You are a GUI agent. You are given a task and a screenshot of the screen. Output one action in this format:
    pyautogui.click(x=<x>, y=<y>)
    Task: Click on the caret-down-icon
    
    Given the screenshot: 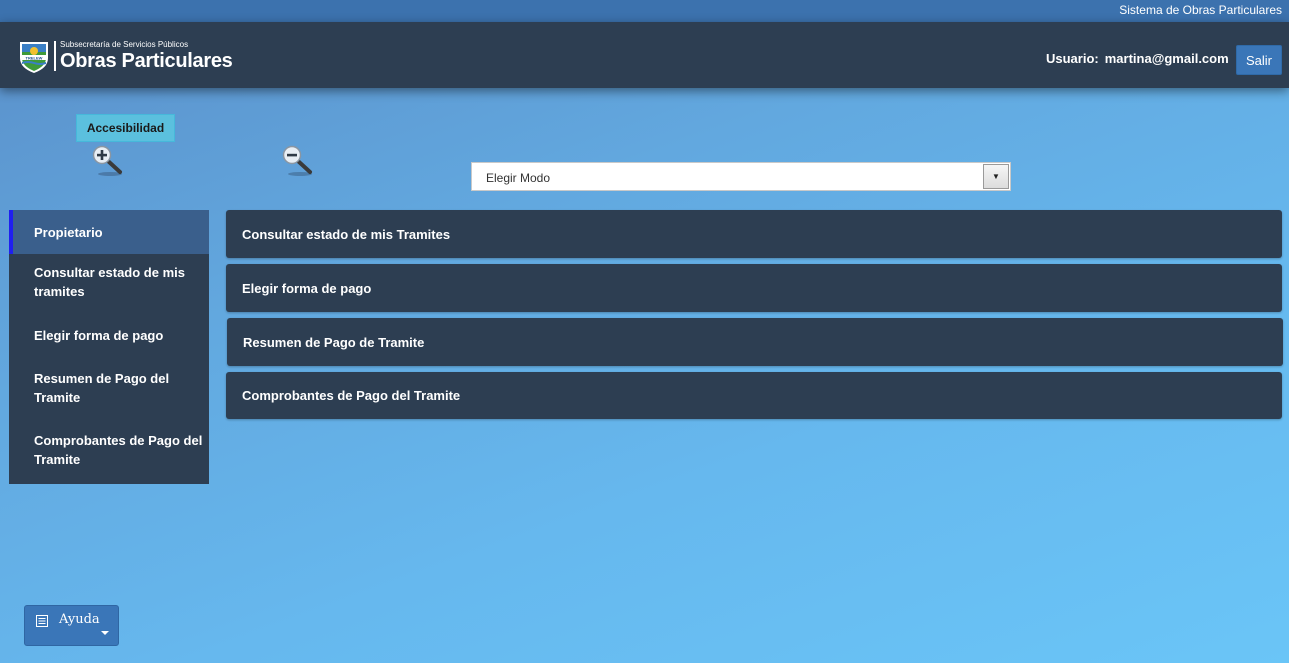 What is the action you would take?
    pyautogui.click(x=105, y=633)
    